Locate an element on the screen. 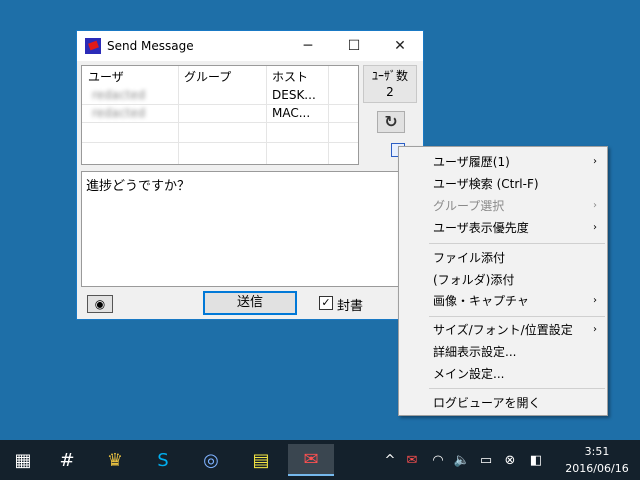  bottom-bar: ◉ 送信 ✓ 封書 is located at coordinates (250, 303).